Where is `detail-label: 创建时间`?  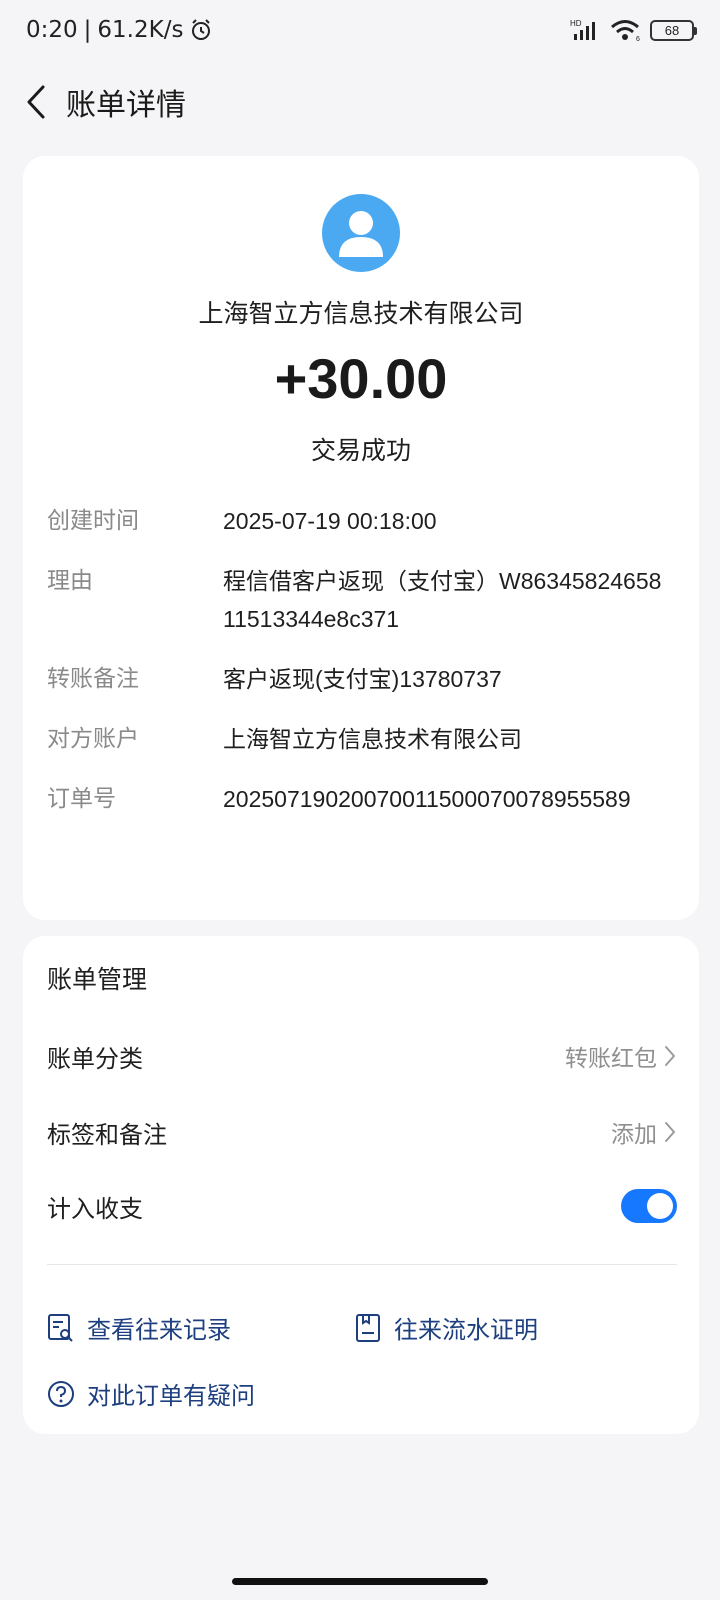
detail-label: 创建时间 is located at coordinates (93, 521).